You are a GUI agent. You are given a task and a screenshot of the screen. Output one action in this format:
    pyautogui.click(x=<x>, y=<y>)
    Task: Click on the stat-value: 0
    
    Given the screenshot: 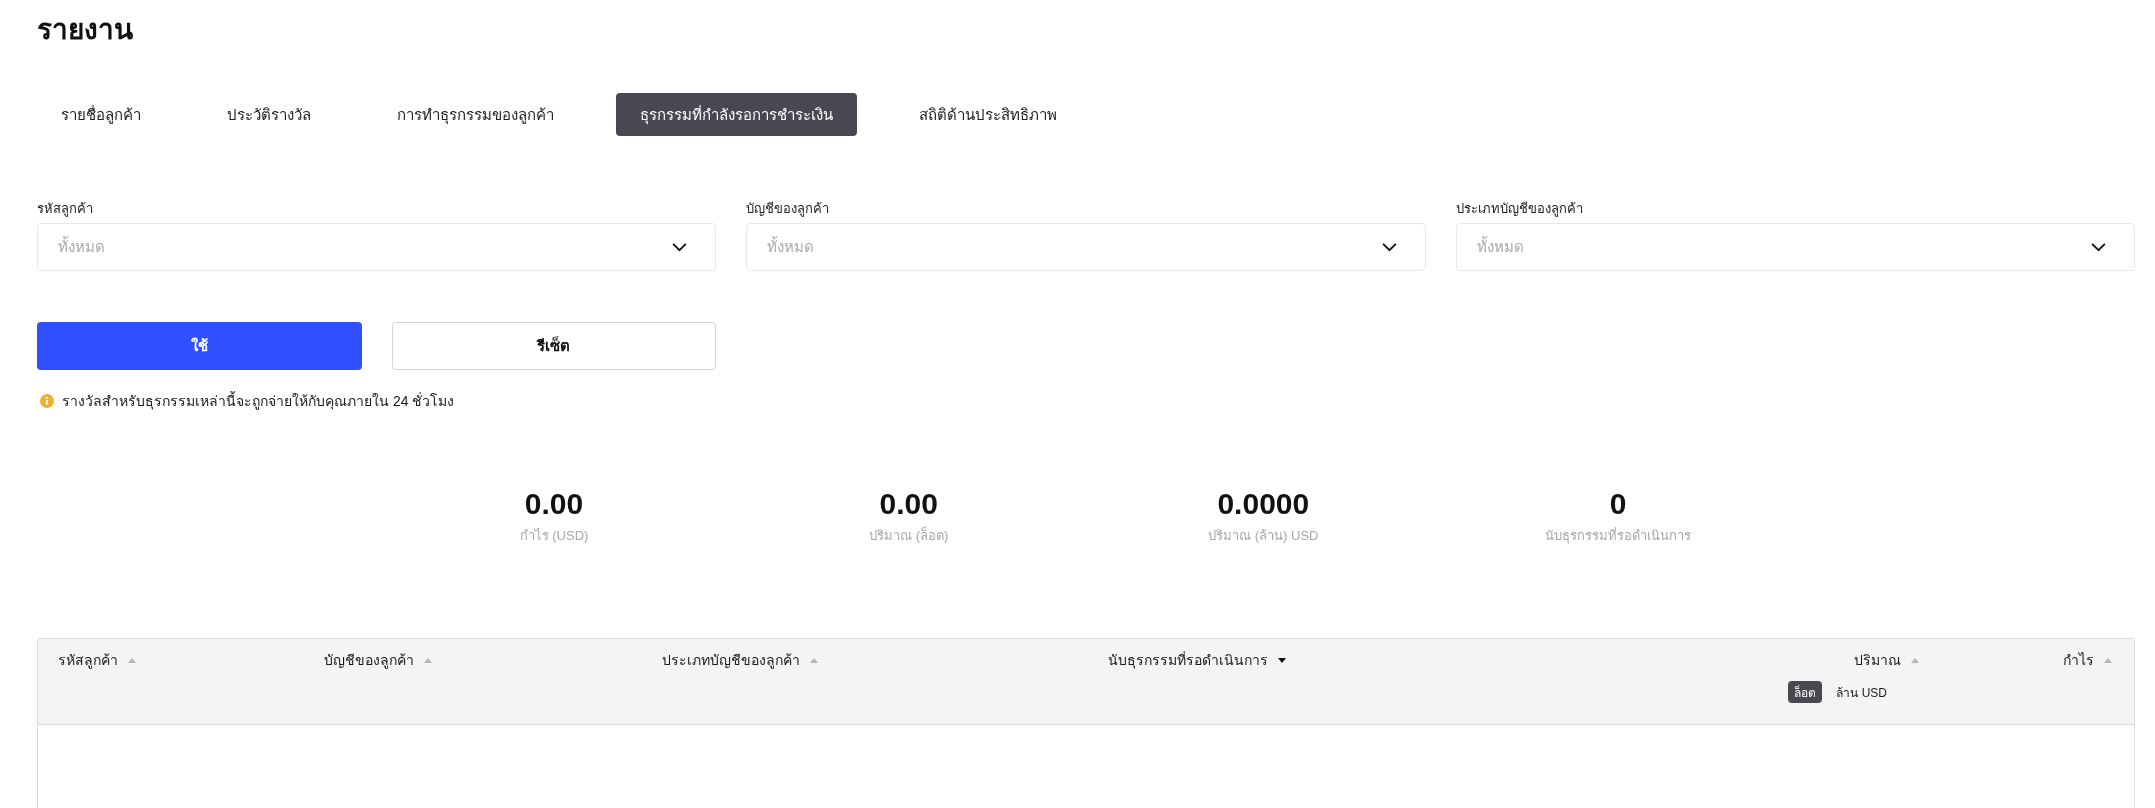 What is the action you would take?
    pyautogui.click(x=1618, y=504)
    